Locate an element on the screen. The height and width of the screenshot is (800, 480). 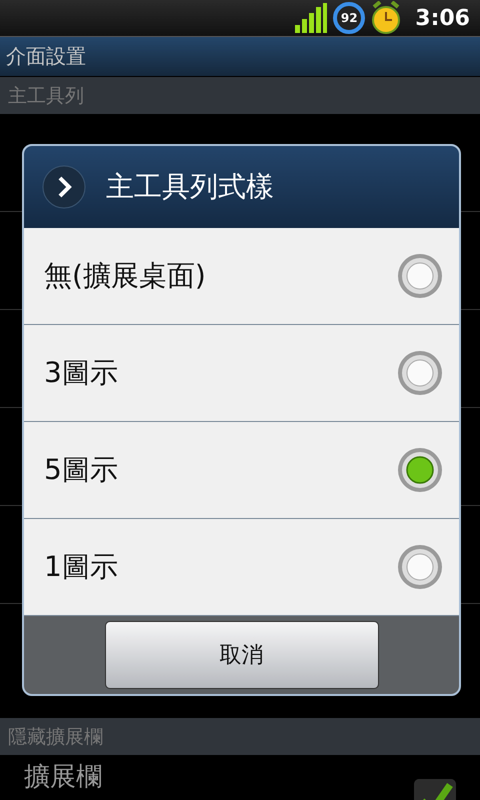
screen-title: 介面設置 is located at coordinates (240, 57).